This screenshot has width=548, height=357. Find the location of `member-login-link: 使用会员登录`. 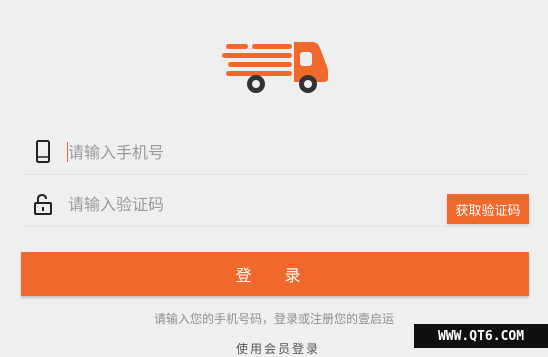

member-login-link: 使用会员登录 is located at coordinates (278, 348).